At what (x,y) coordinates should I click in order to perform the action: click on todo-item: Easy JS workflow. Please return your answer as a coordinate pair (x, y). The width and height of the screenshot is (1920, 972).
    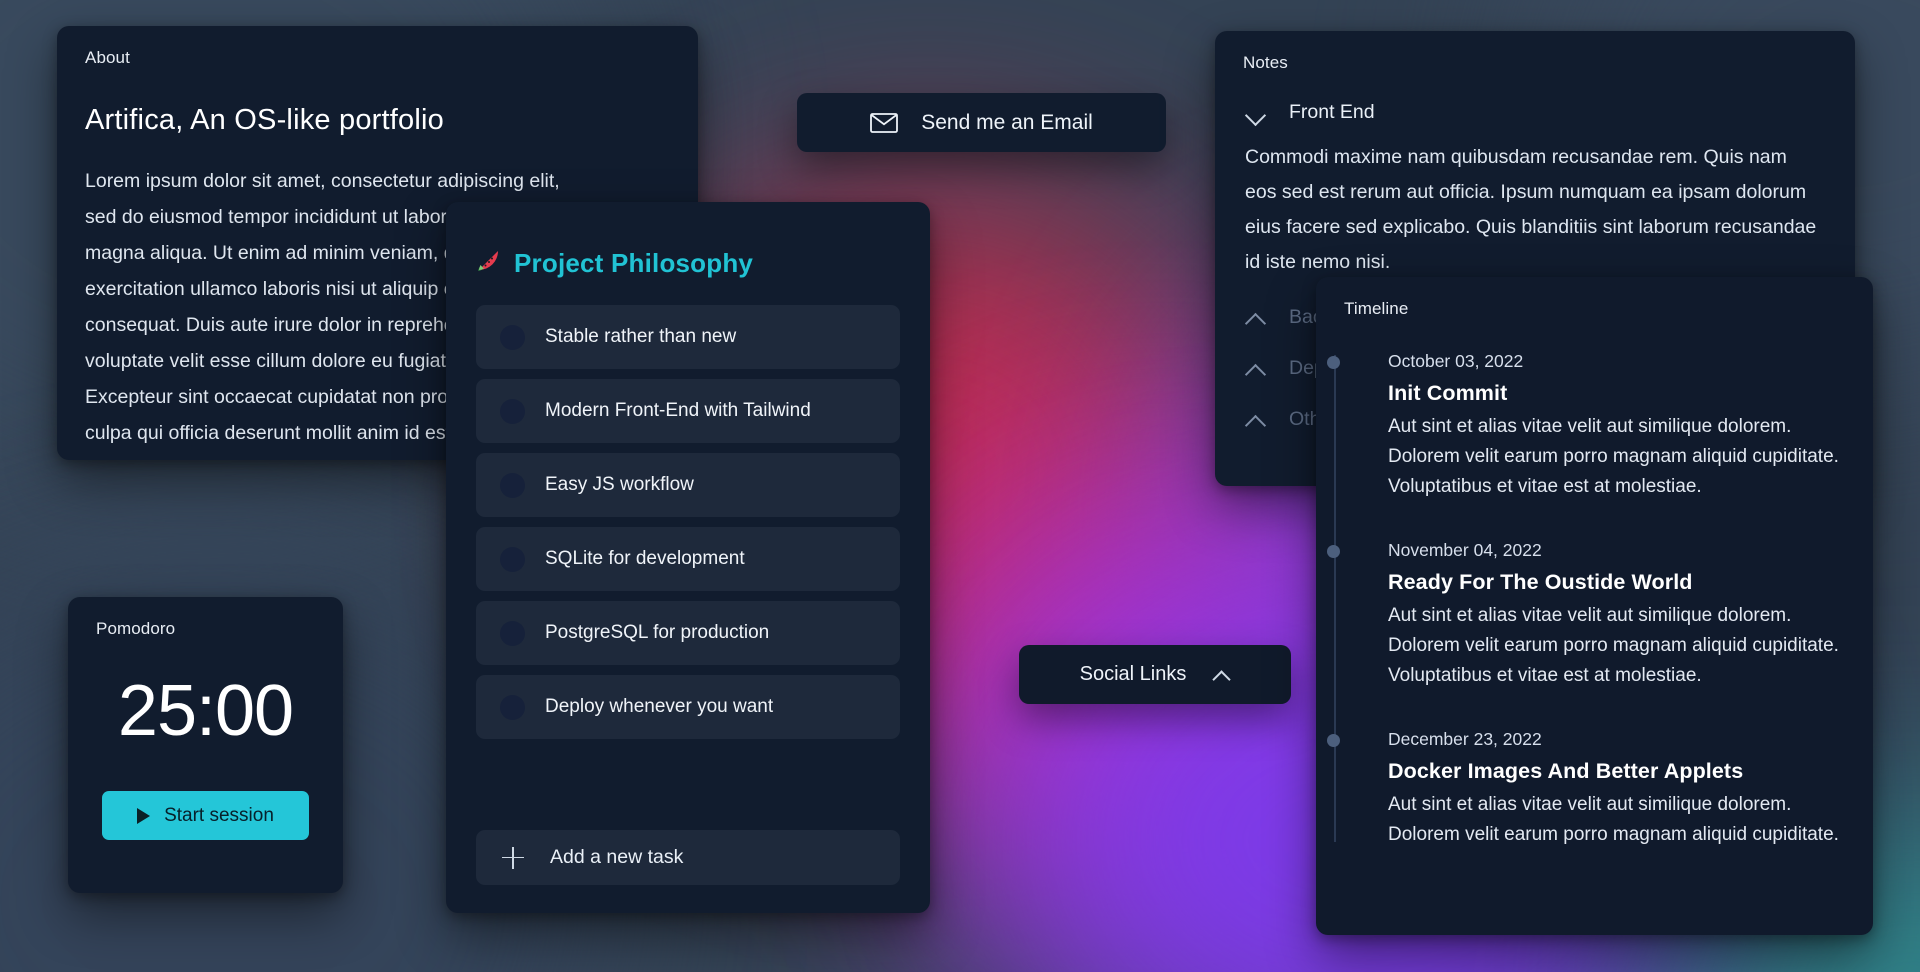
    Looking at the image, I should click on (688, 485).